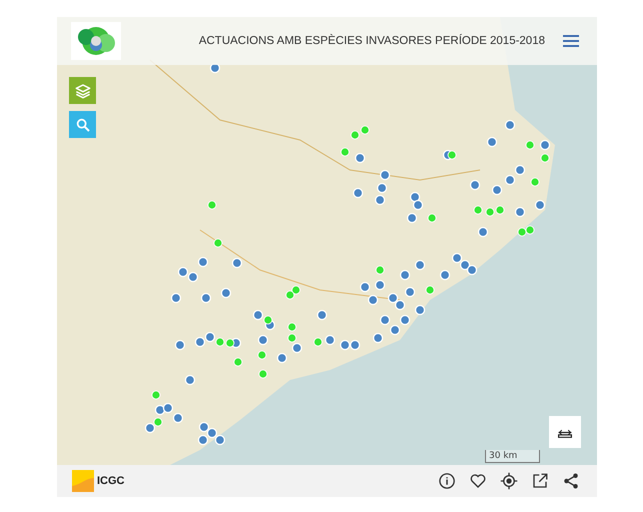 This screenshot has height=512, width=643. I want to click on menu-icon, so click(571, 41).